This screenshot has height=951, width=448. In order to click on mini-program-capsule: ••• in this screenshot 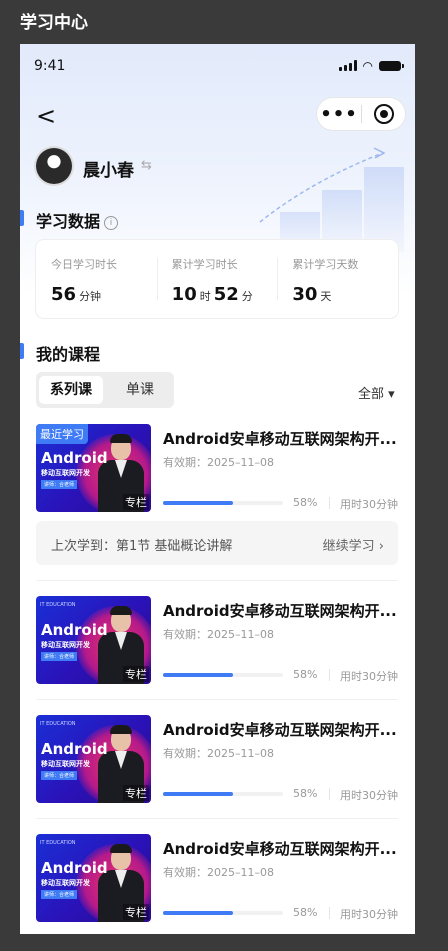, I will do `click(361, 114)`.